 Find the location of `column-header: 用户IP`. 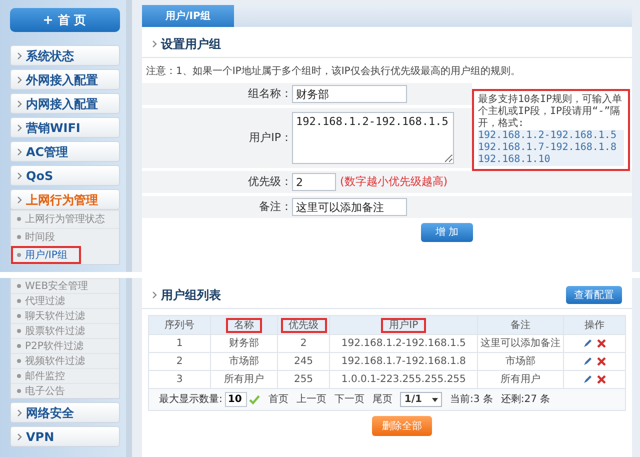

column-header: 用户IP is located at coordinates (403, 325).